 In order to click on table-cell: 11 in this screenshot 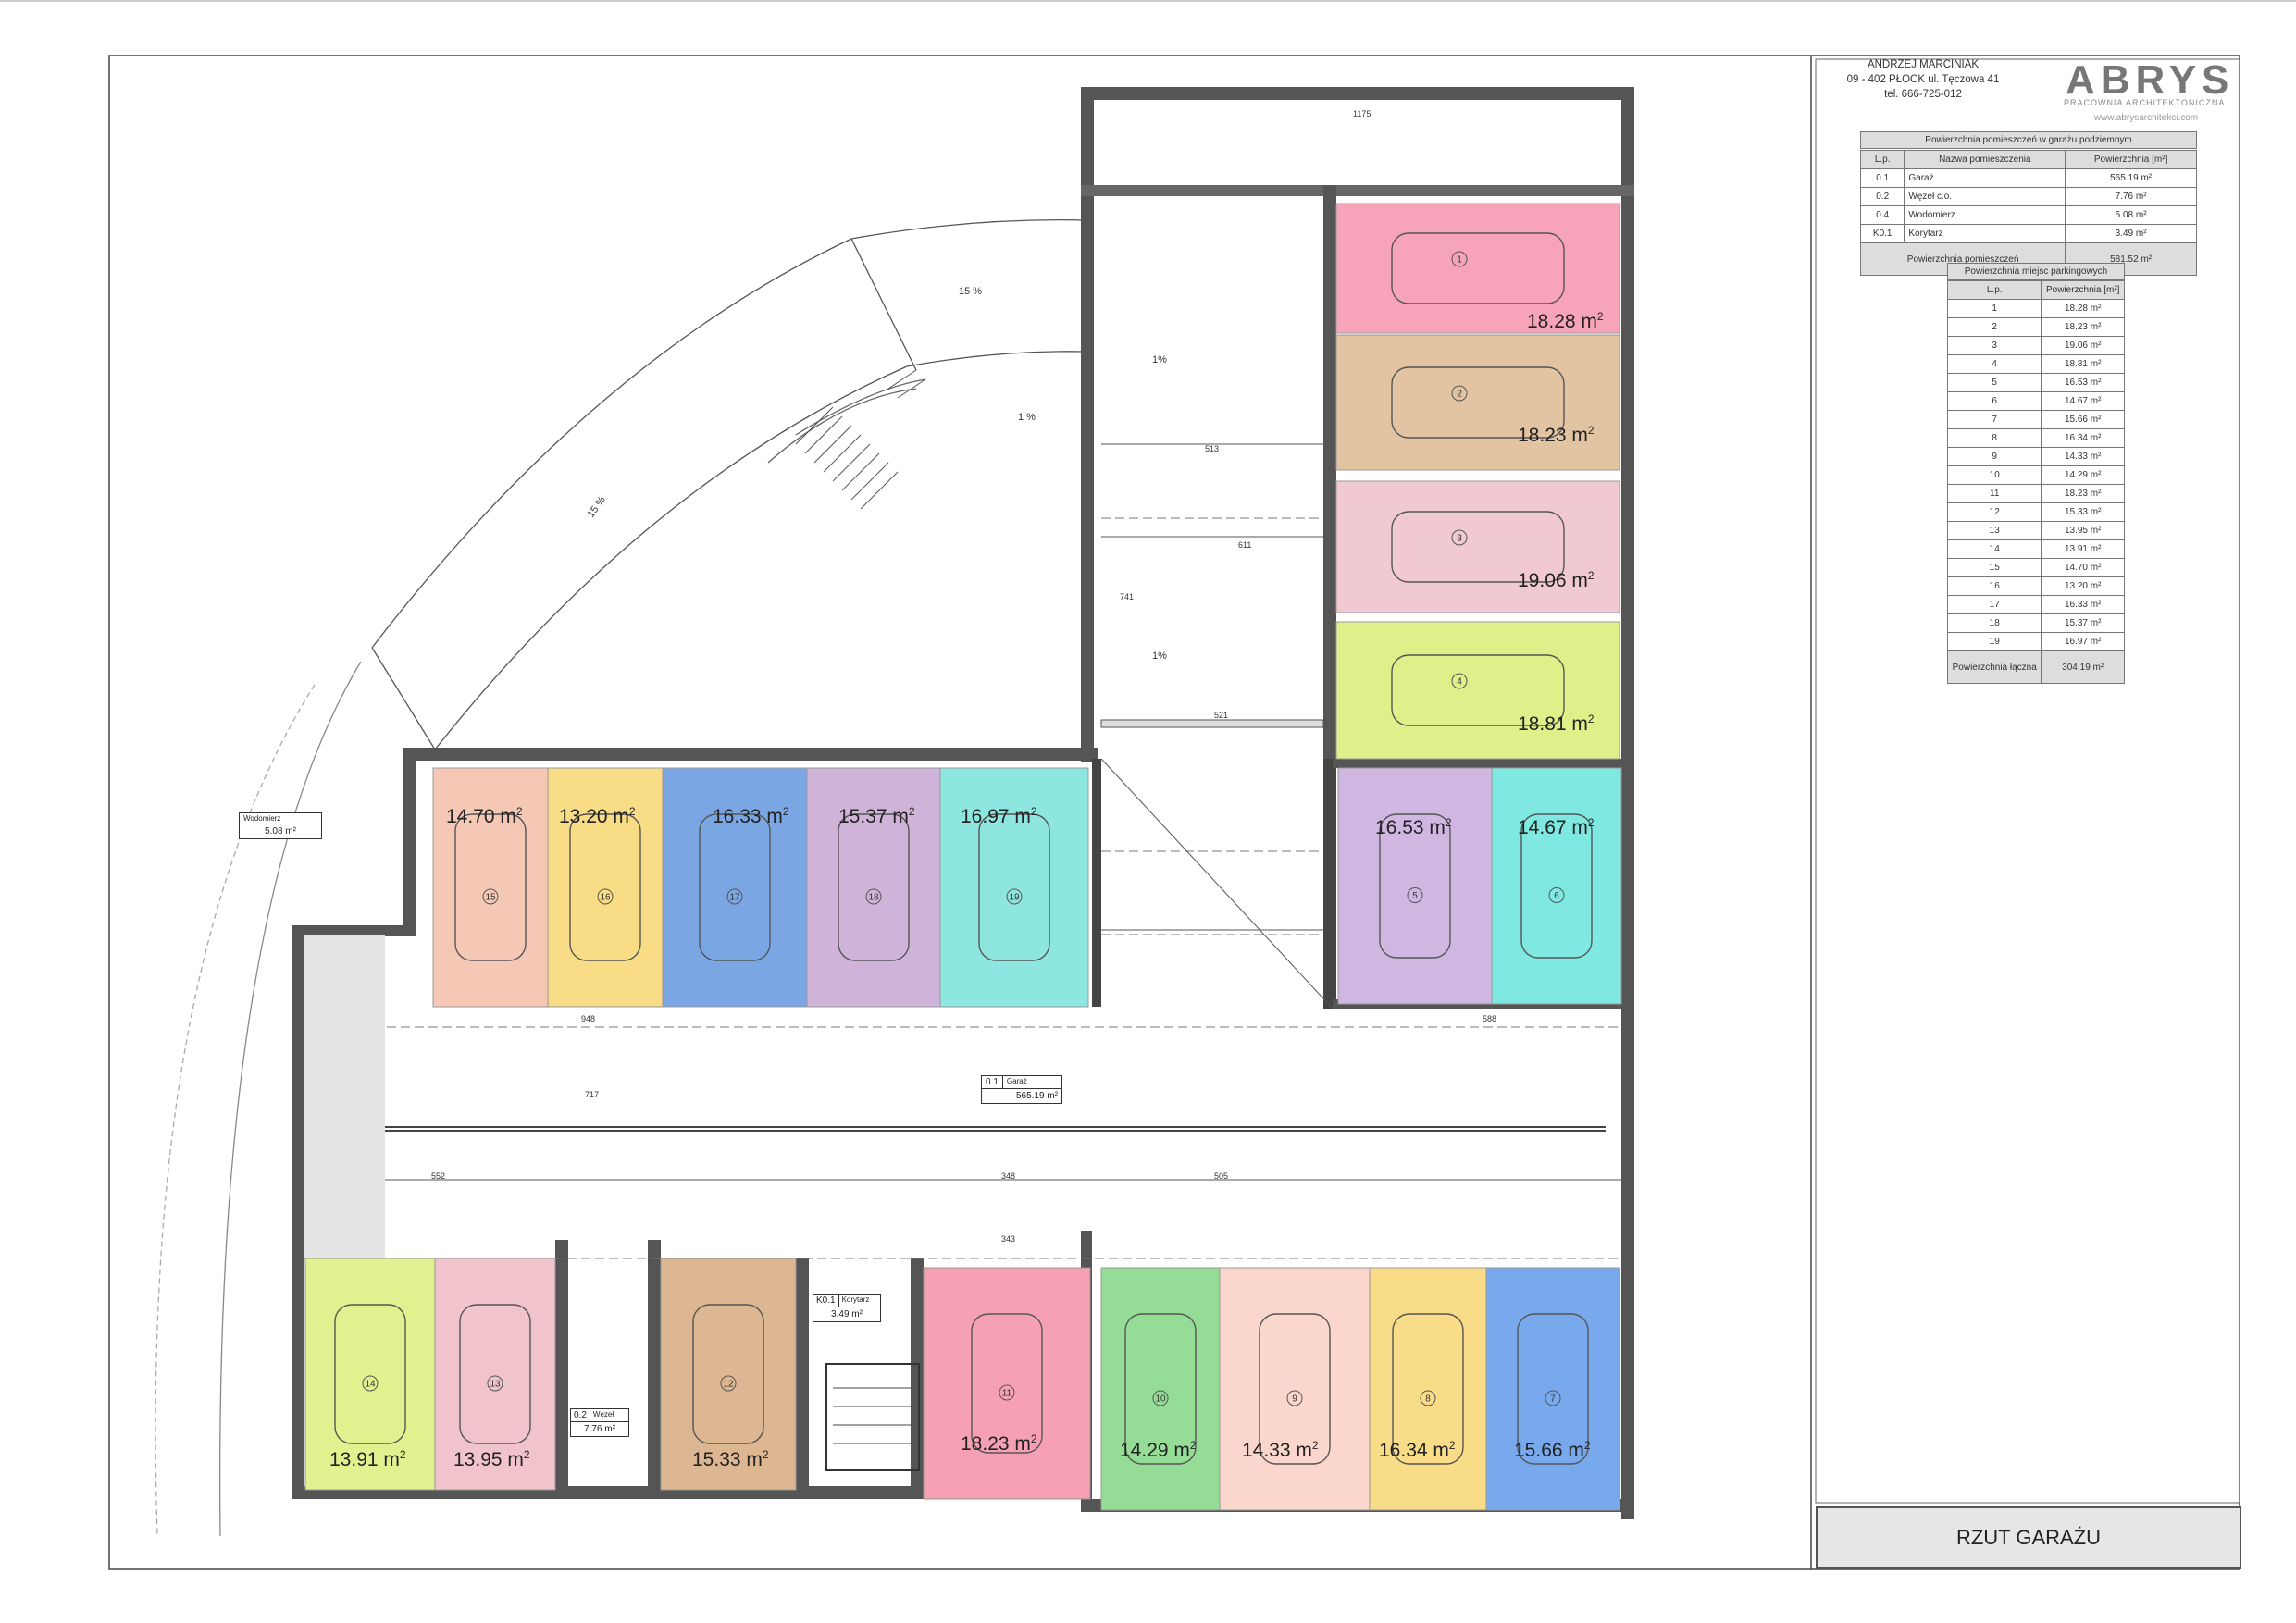, I will do `click(1994, 493)`.